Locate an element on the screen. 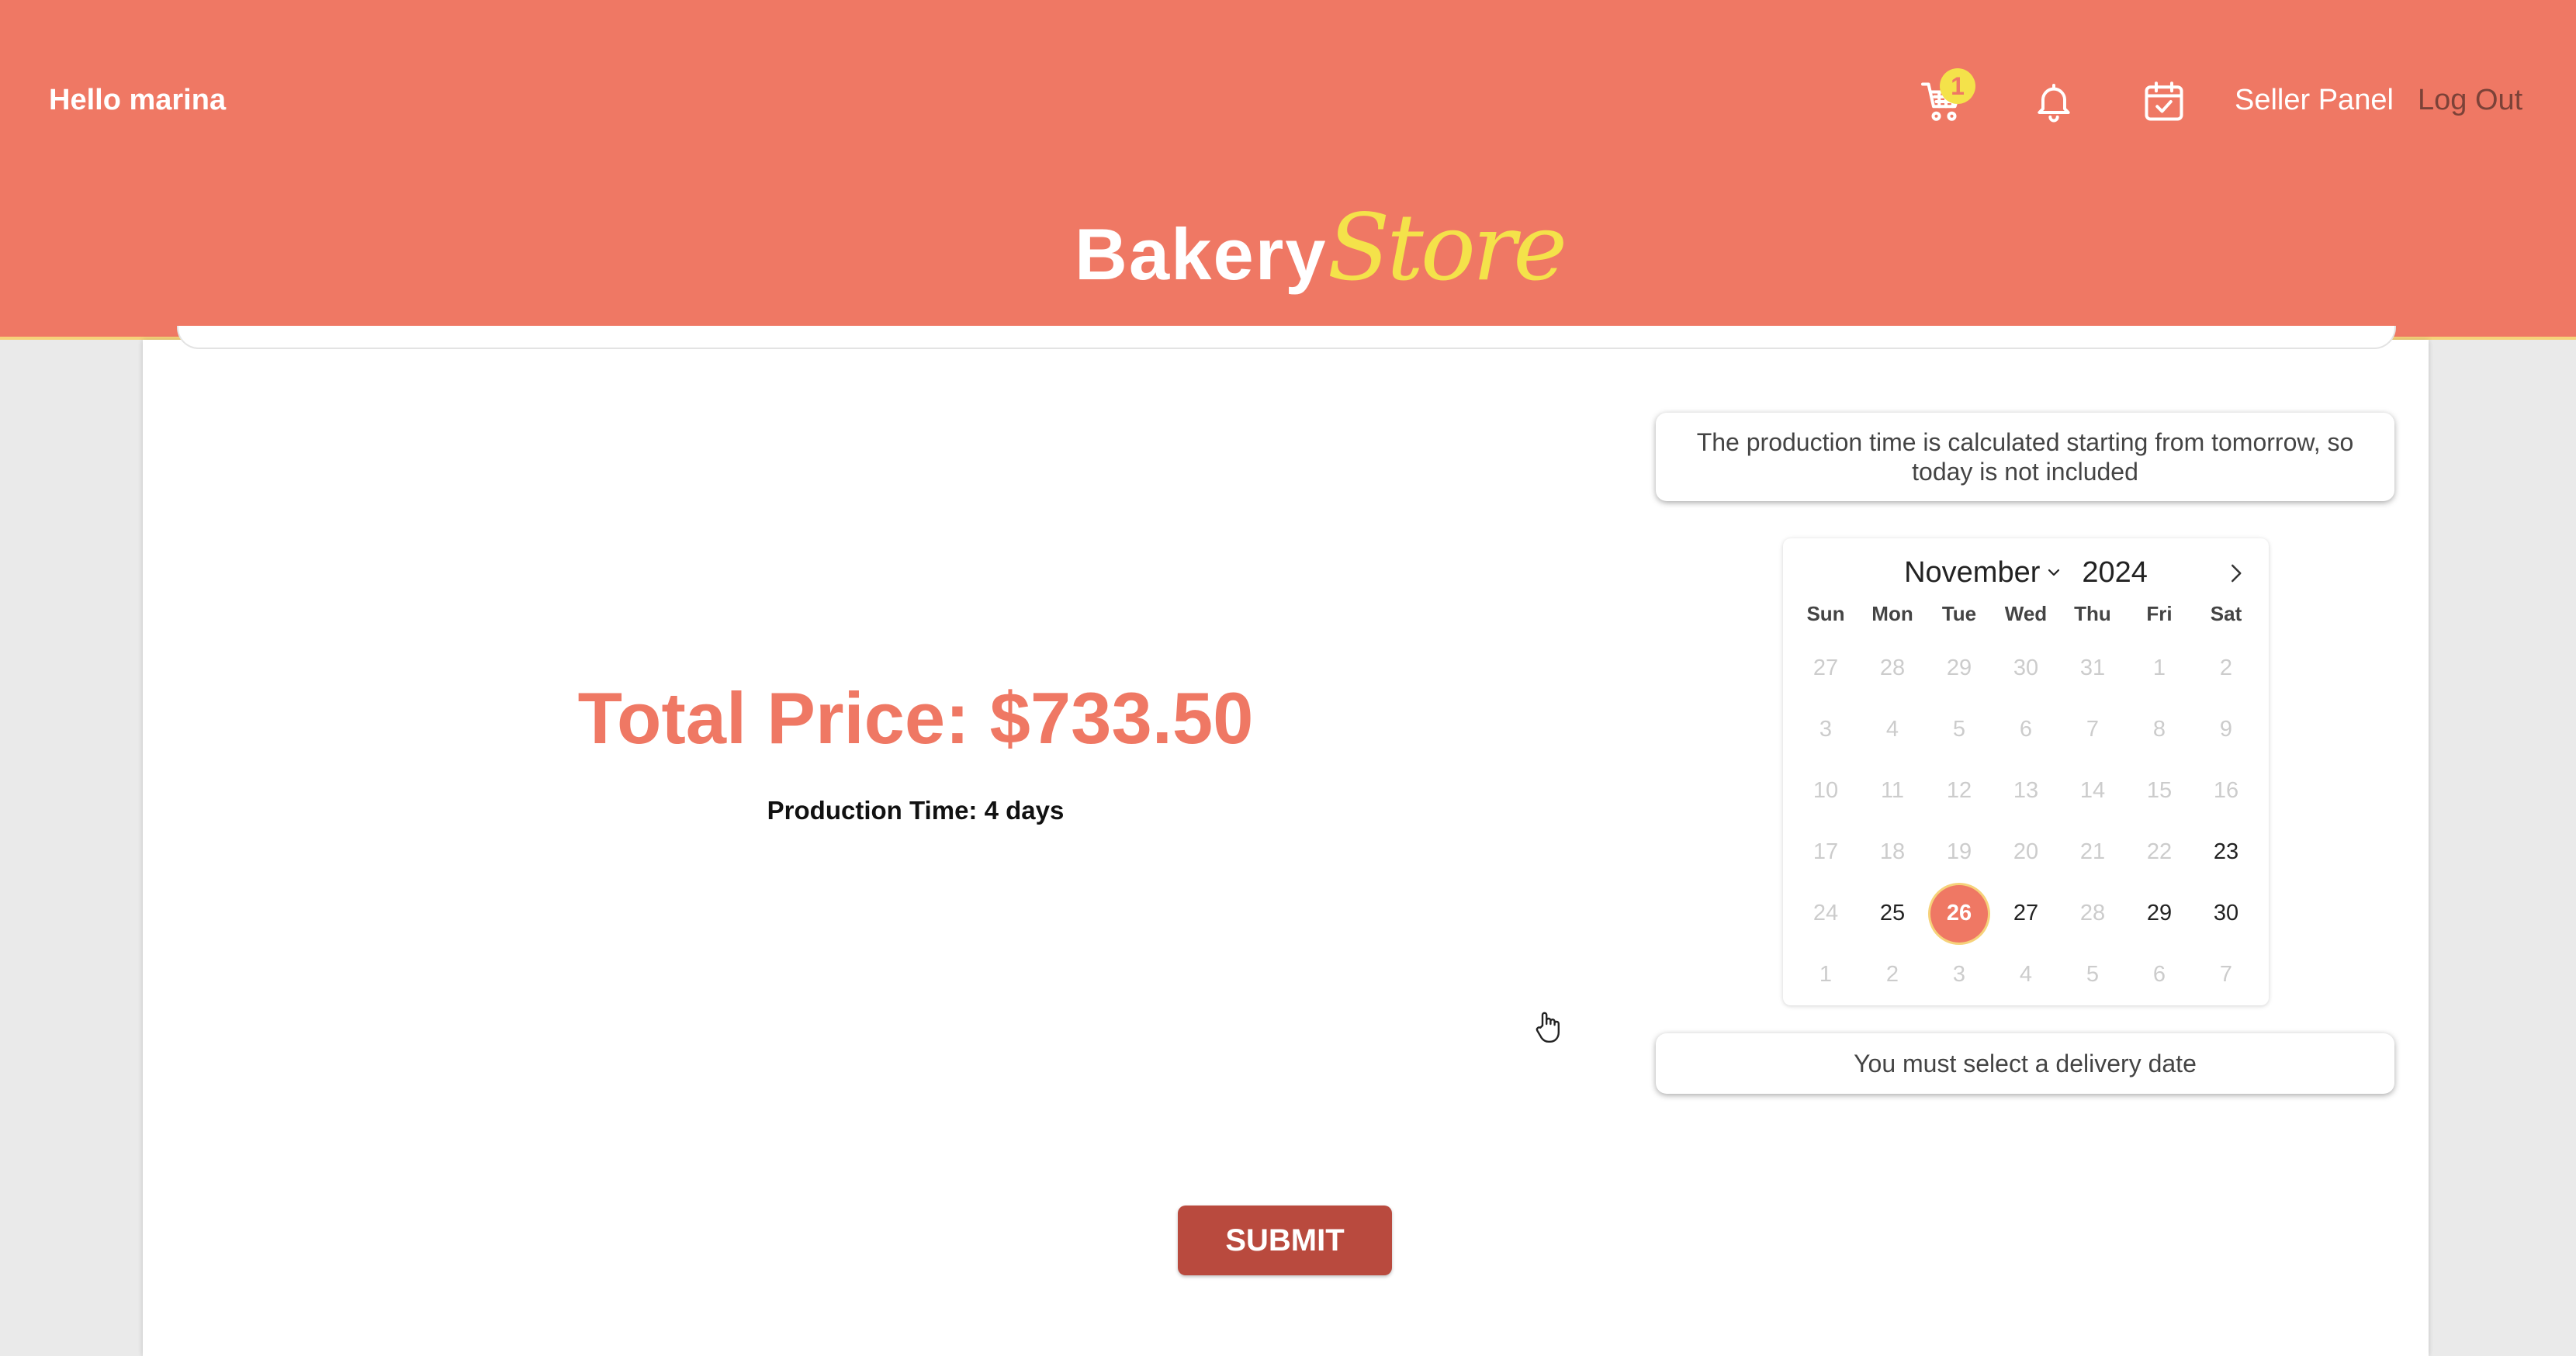  calendar-day: 18 is located at coordinates (1892, 852).